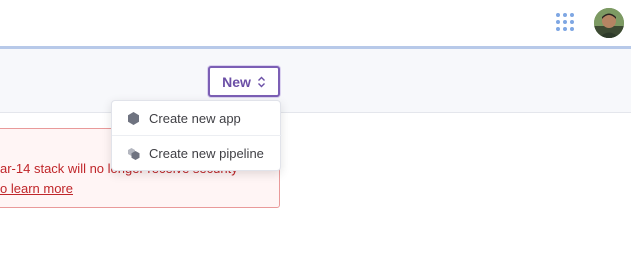  I want to click on new-dropdown-menu: Create new app Create new pipeline, so click(196, 135).